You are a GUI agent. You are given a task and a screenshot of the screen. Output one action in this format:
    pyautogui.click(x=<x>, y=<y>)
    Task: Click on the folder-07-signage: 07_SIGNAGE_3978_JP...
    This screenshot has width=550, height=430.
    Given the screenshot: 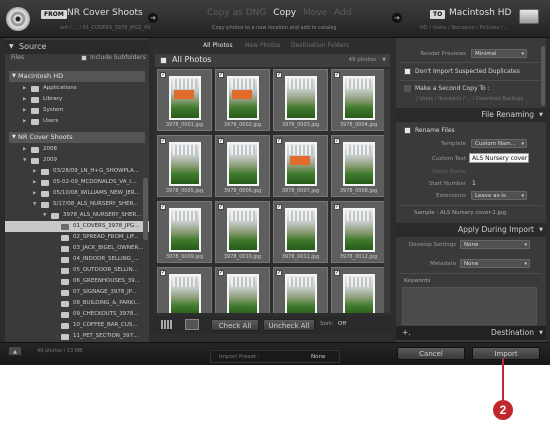 What is the action you would take?
    pyautogui.click(x=77, y=292)
    